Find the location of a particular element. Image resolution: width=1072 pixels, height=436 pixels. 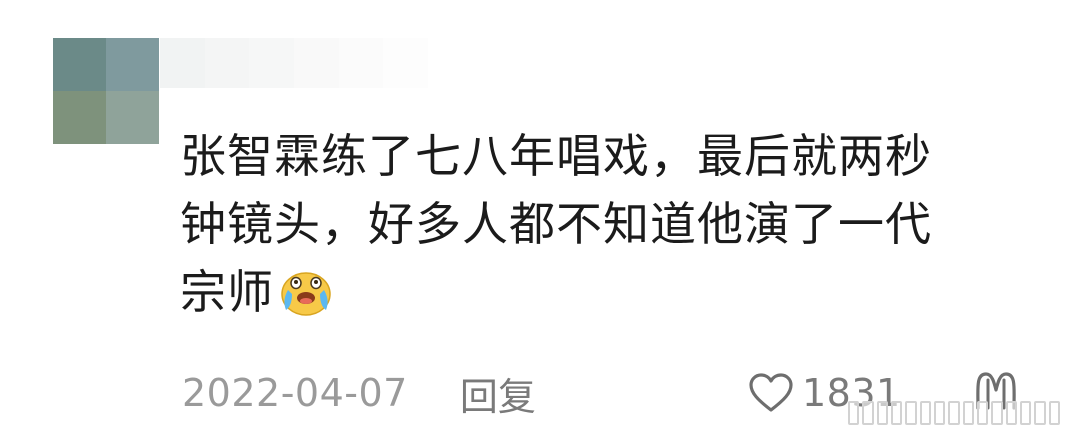

comment-line: 张智霖练了七八年唱戏，最后就两秒 is located at coordinates (556, 156).